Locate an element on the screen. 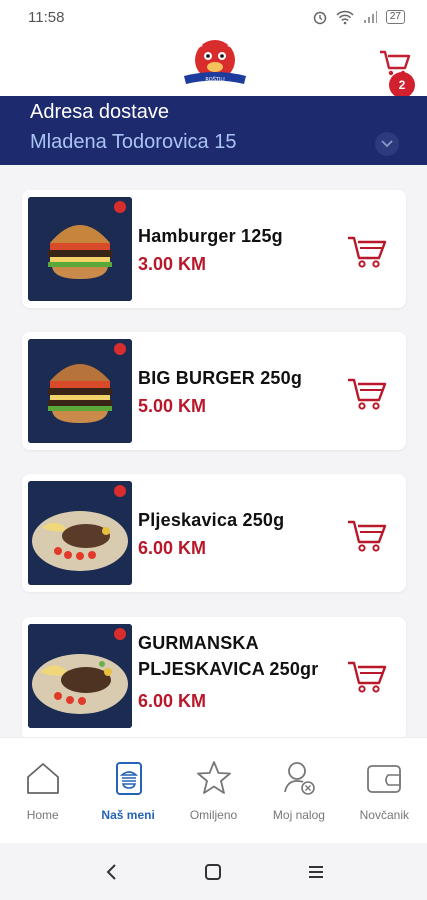 The height and width of the screenshot is (900, 427). user-icon is located at coordinates (299, 778).